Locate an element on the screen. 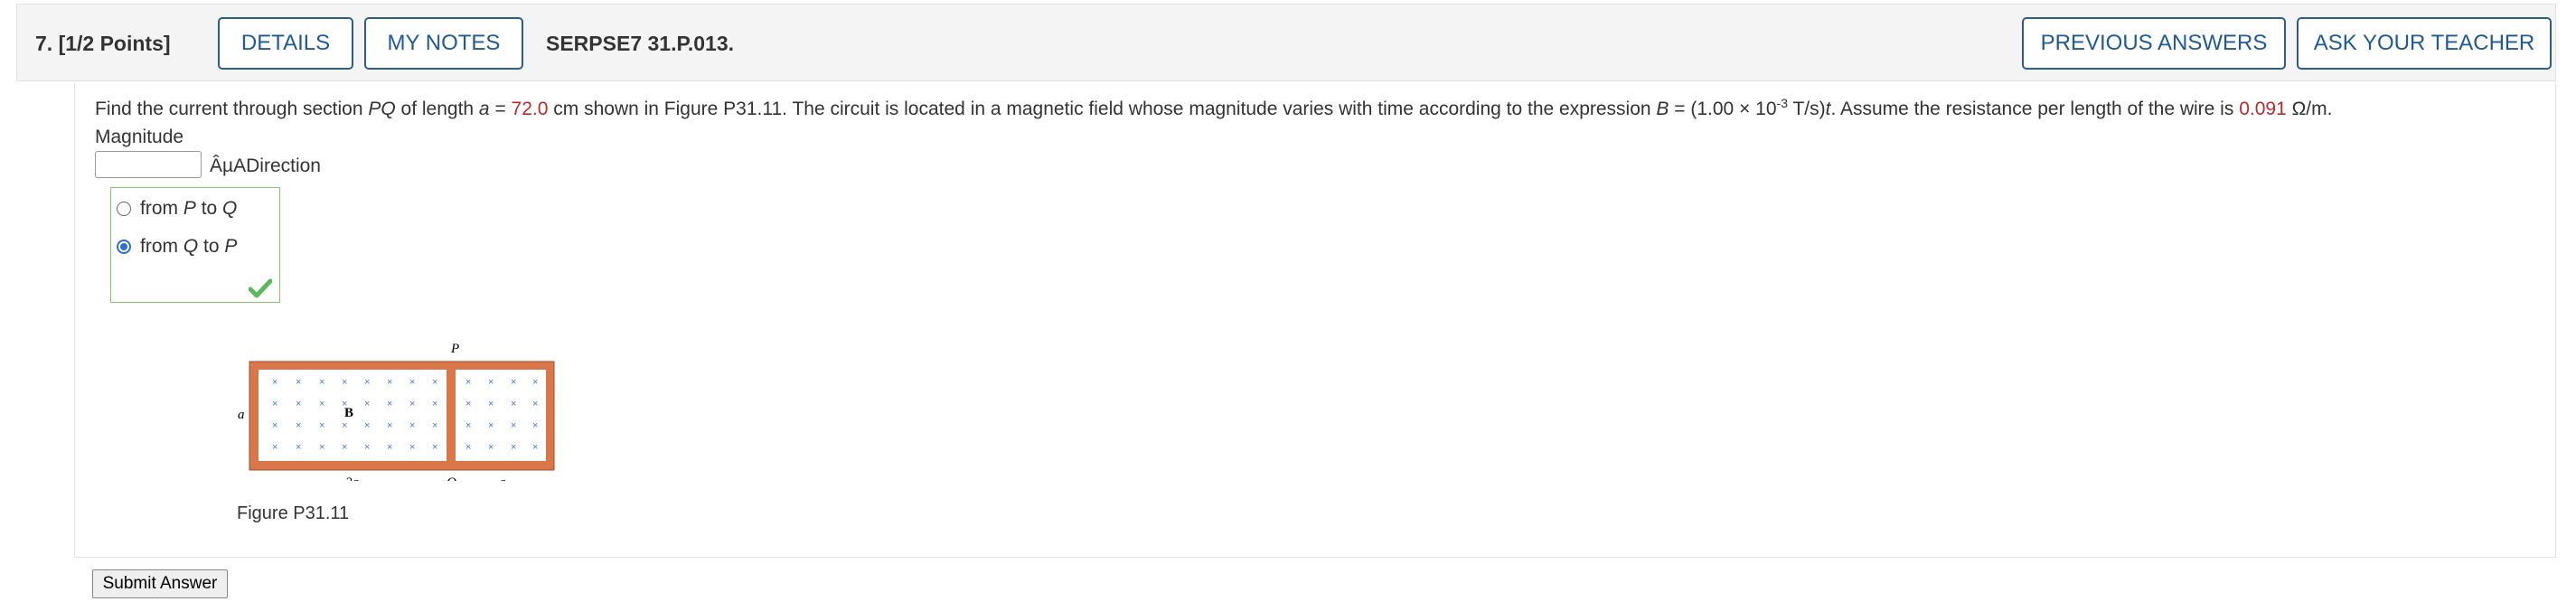 The width and height of the screenshot is (2576, 611). magnitude-input is located at coordinates (148, 164).